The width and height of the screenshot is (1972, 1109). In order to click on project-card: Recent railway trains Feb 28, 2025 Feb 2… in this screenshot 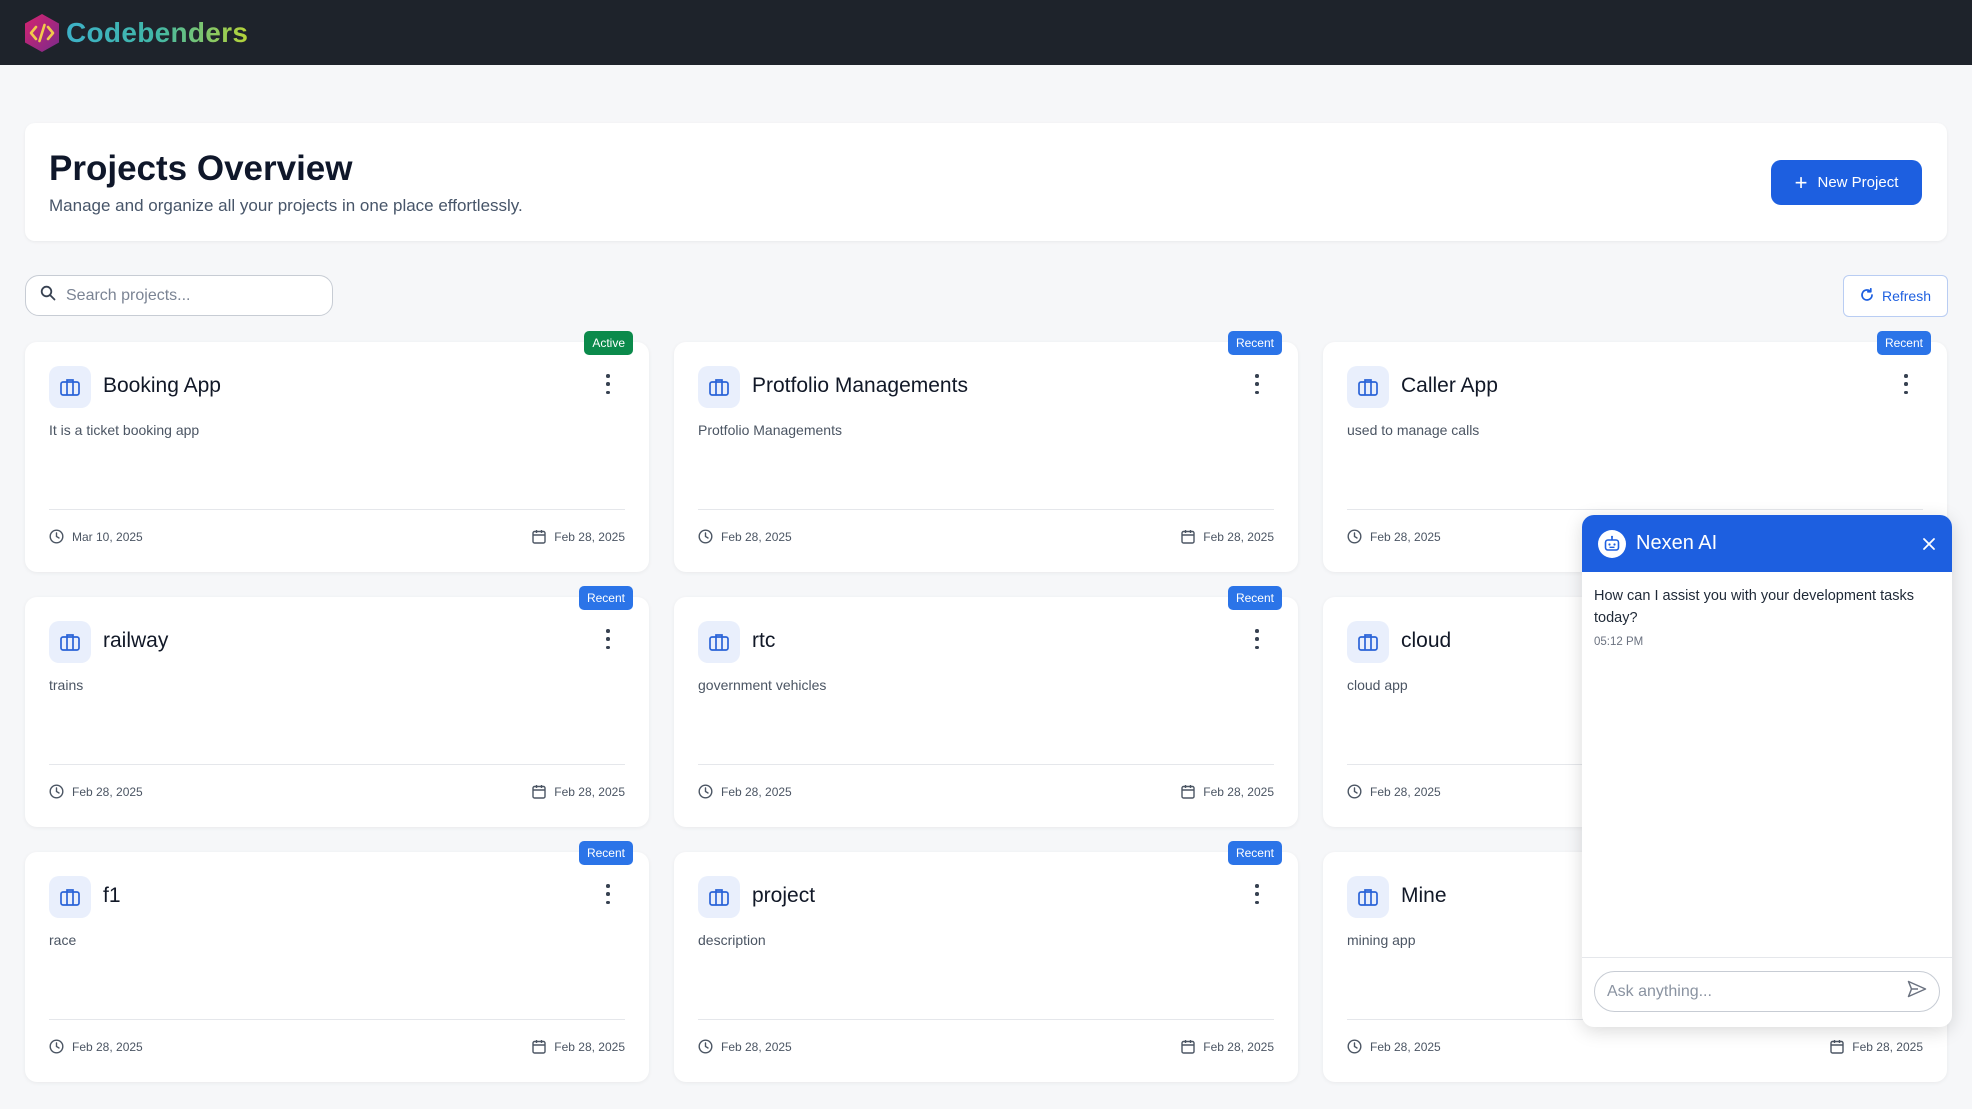, I will do `click(337, 706)`.